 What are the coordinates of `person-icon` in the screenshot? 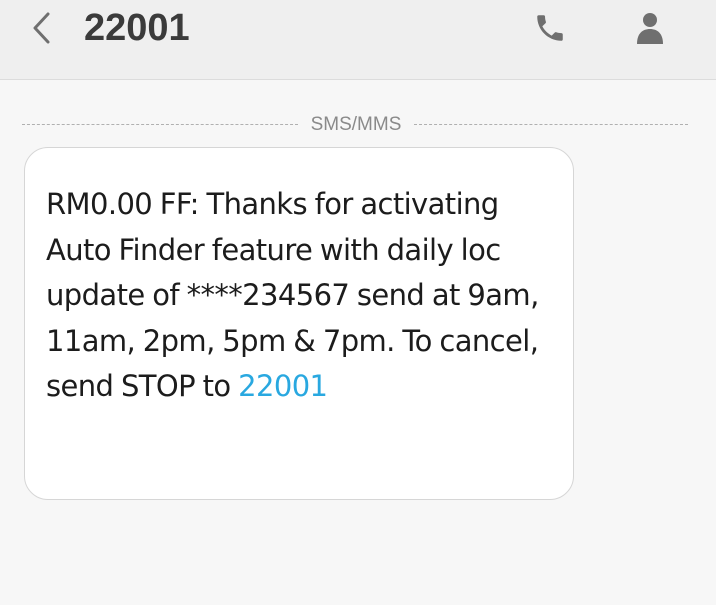 It's located at (650, 28).